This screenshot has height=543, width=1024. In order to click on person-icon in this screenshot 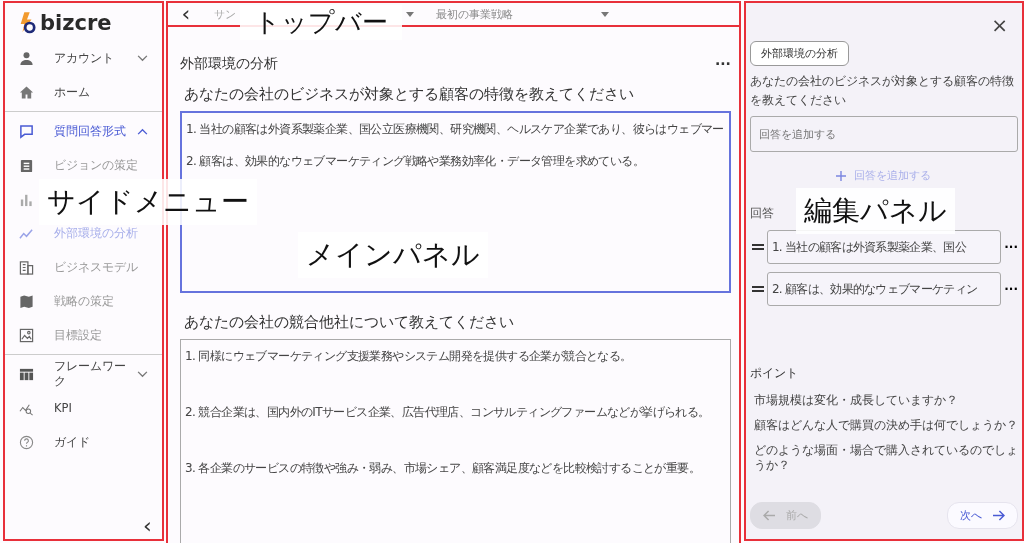, I will do `click(26, 58)`.